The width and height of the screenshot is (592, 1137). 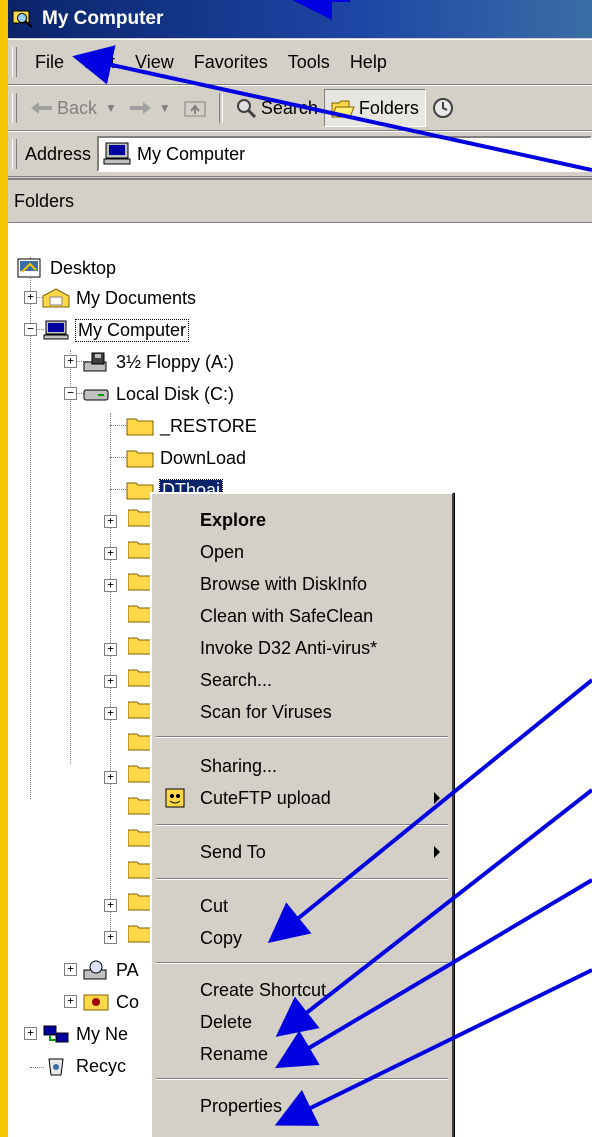 I want to click on recycle-bin-icon, so click(x=56, y=1067).